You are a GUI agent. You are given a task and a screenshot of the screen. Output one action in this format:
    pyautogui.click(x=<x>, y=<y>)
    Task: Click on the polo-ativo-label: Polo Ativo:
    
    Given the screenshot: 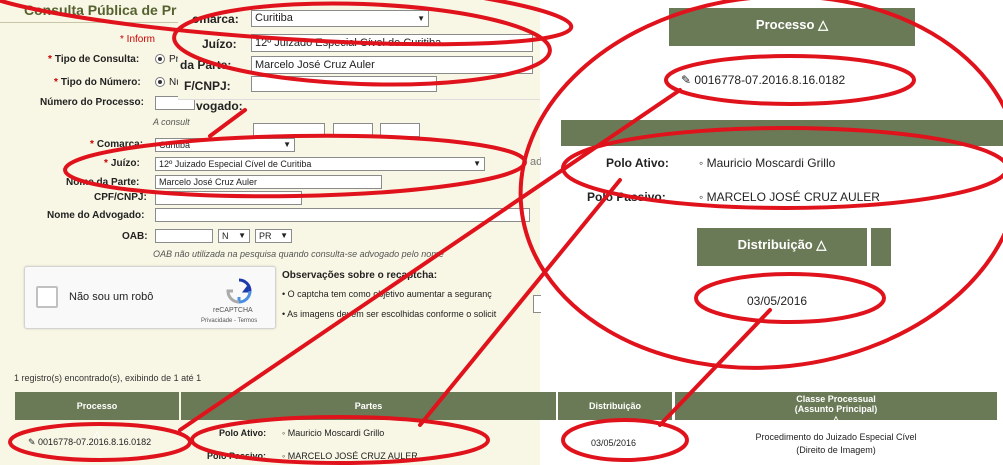 What is the action you would take?
    pyautogui.click(x=243, y=433)
    